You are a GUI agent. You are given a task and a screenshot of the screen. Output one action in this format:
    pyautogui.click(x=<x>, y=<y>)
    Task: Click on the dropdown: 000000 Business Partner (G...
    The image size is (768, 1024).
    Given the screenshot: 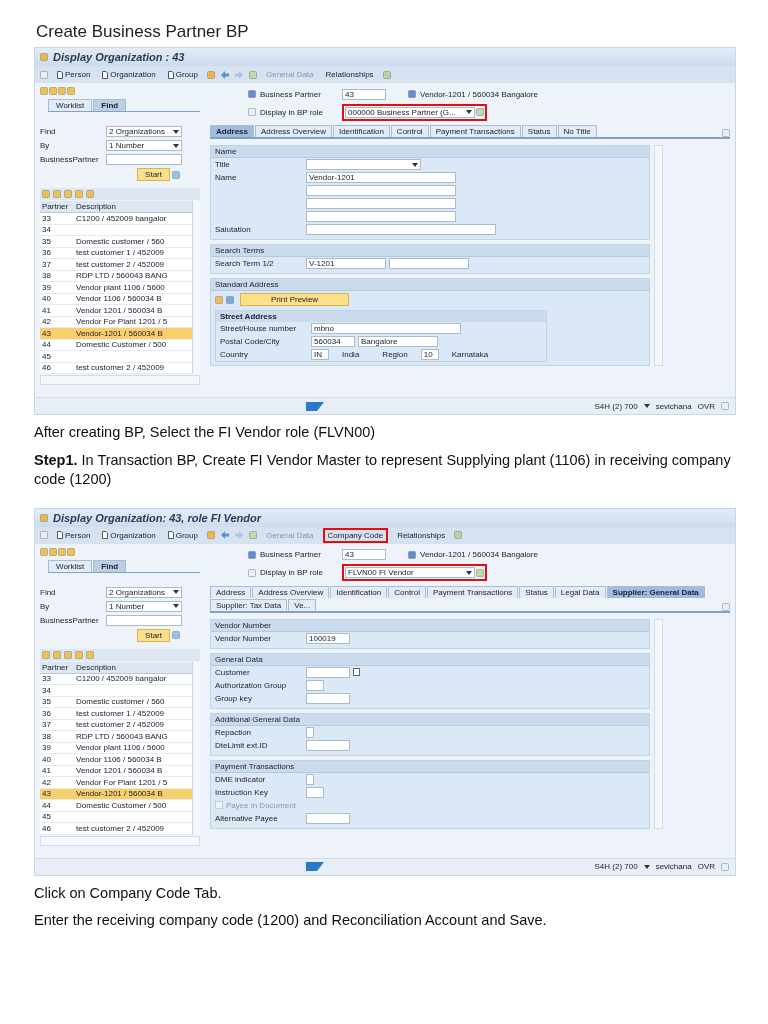 What is the action you would take?
    pyautogui.click(x=410, y=112)
    